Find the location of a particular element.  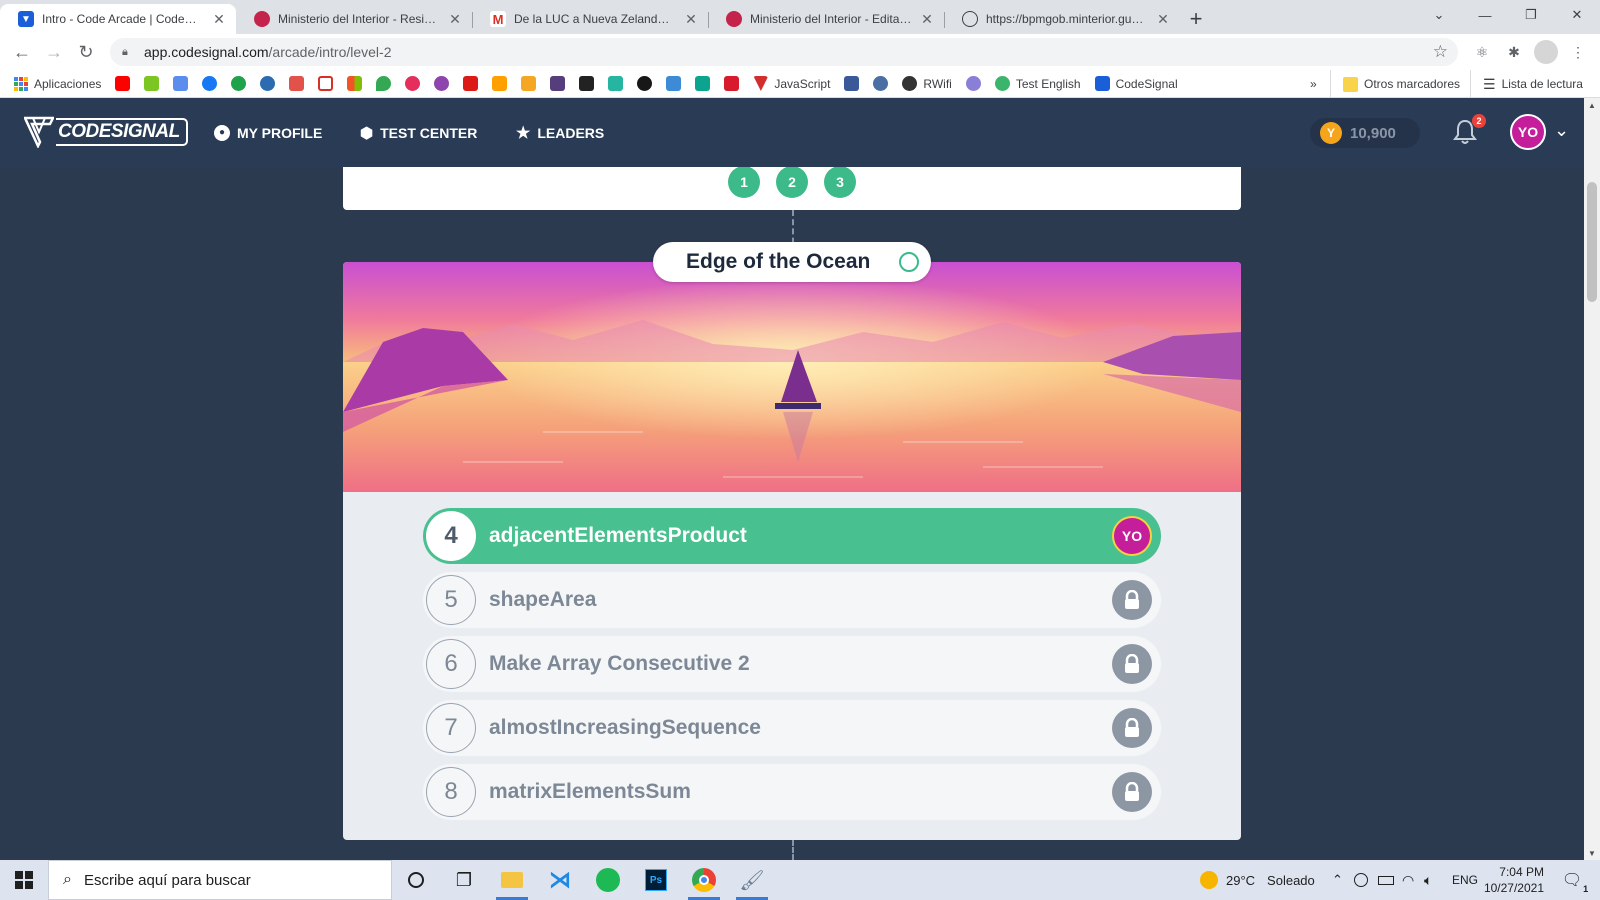

wifi-icon: ◠ is located at coordinates (1408, 880).